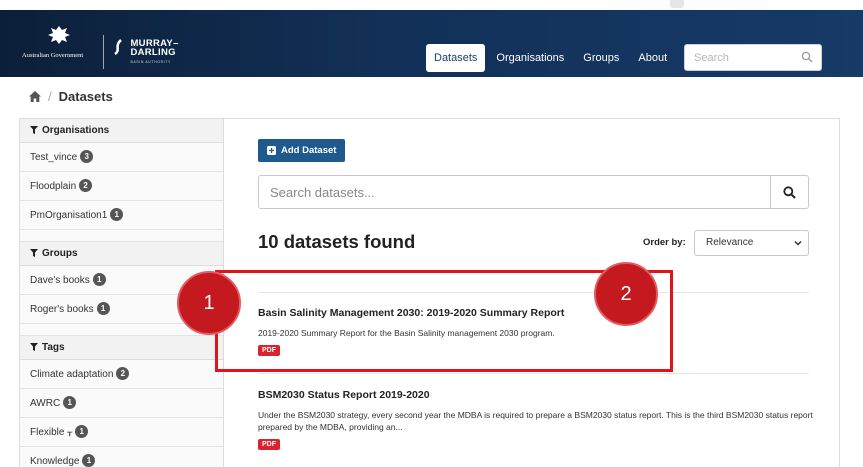 This screenshot has height=467, width=863. I want to click on plus-square-icon, so click(271, 150).